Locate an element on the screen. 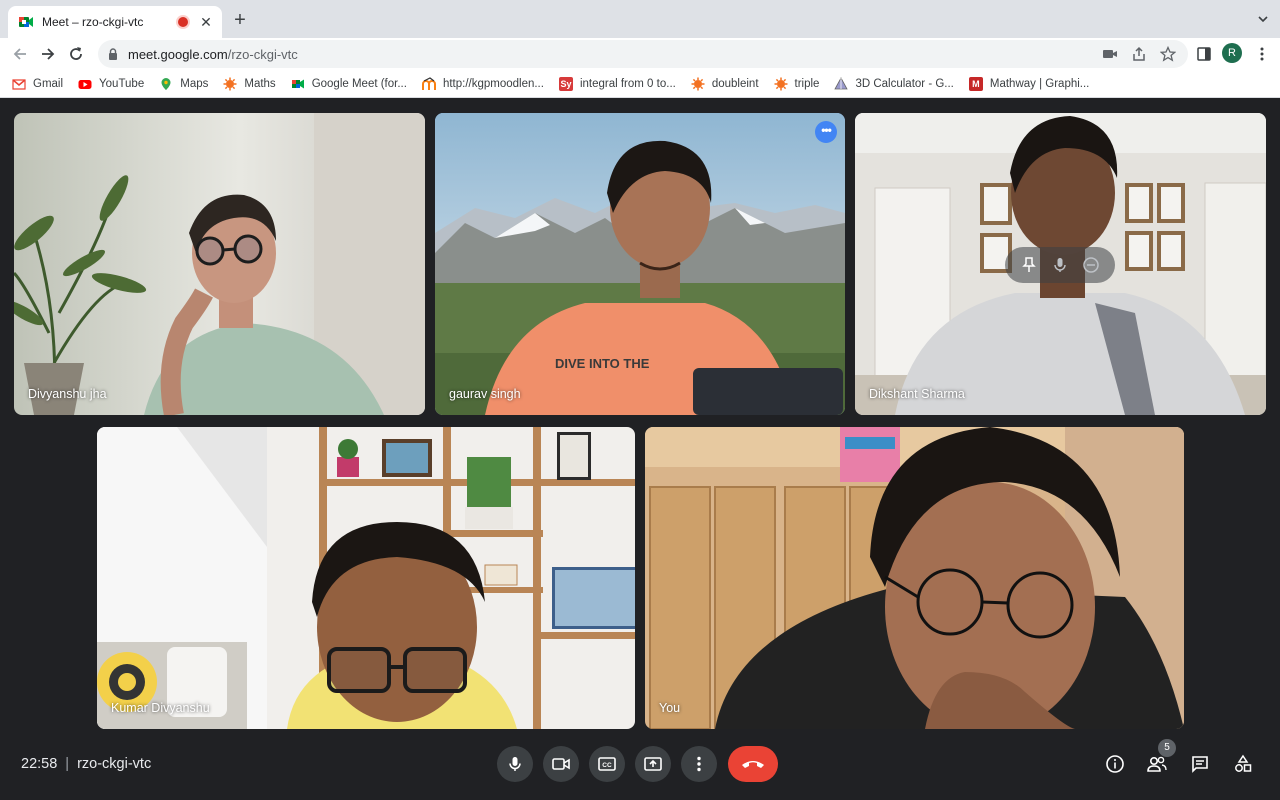 This screenshot has width=1280, height=800. tab-title: Meet – rzo-ckgi-vtc is located at coordinates (93, 22).